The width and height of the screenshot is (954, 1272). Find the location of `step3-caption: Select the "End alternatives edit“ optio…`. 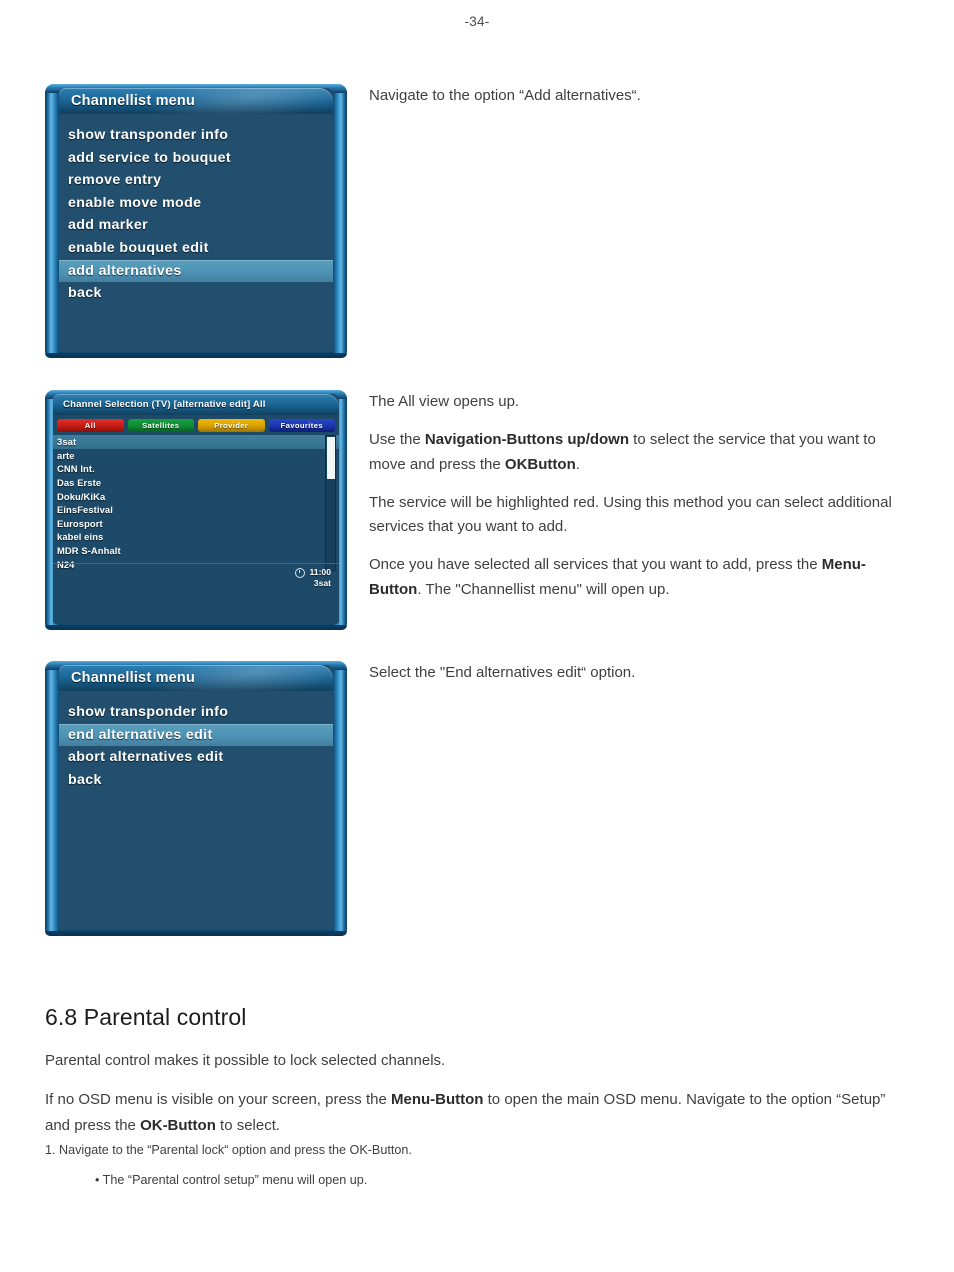

step3-caption: Select the "End alternatives edit“ optio… is located at coordinates (502, 672).